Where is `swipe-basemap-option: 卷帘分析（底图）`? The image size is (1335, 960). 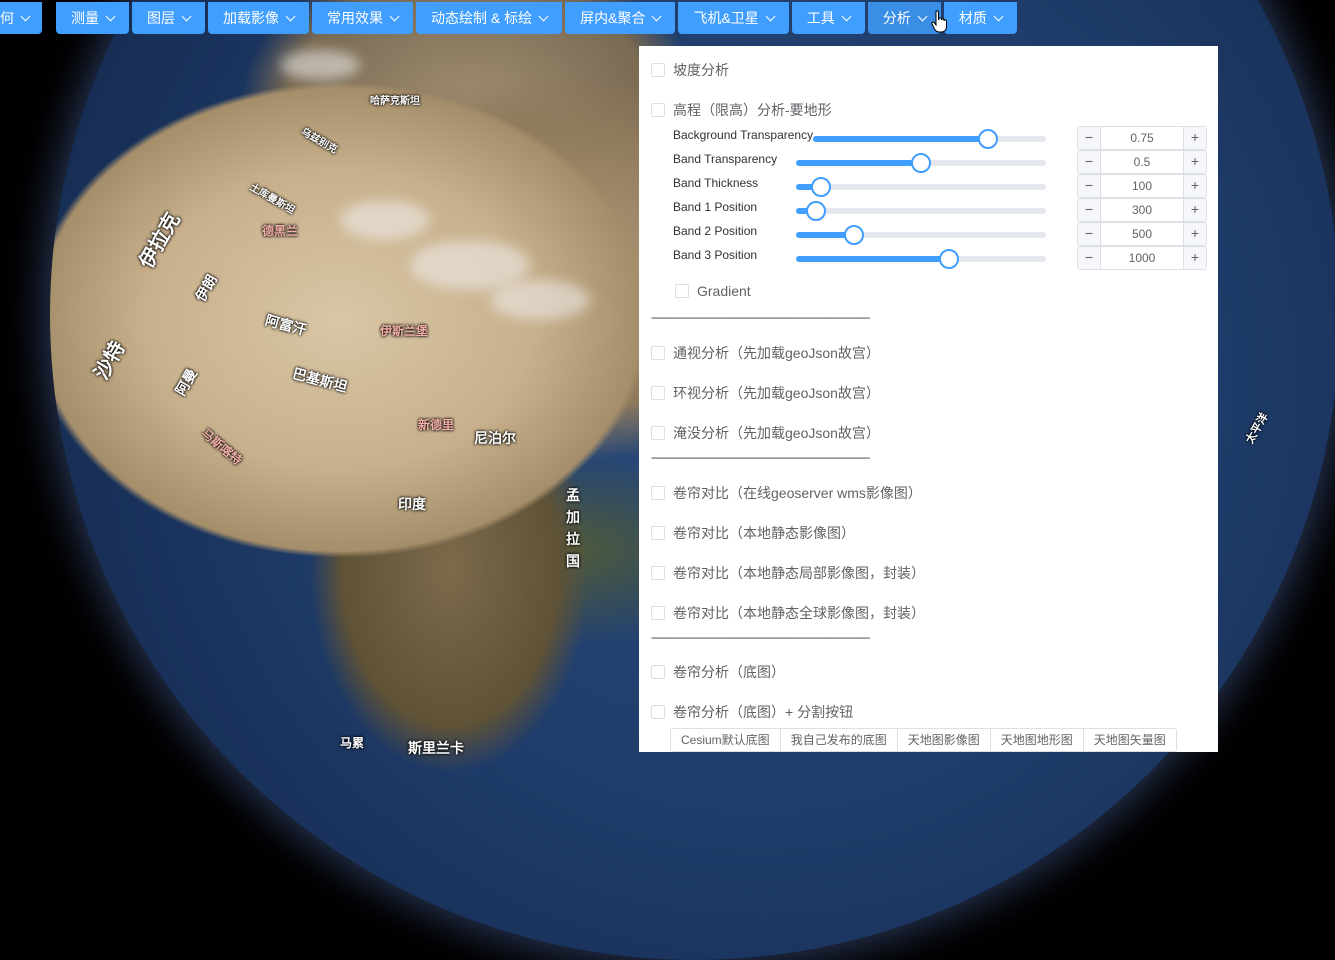 swipe-basemap-option: 卷帘分析（底图） is located at coordinates (718, 672).